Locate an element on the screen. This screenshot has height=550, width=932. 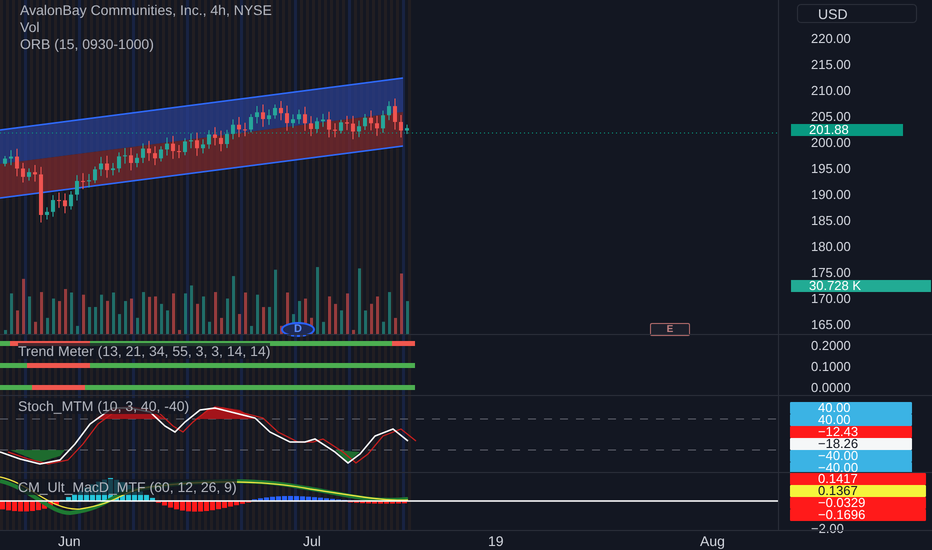
value-label: 0.1417 is located at coordinates (858, 479).